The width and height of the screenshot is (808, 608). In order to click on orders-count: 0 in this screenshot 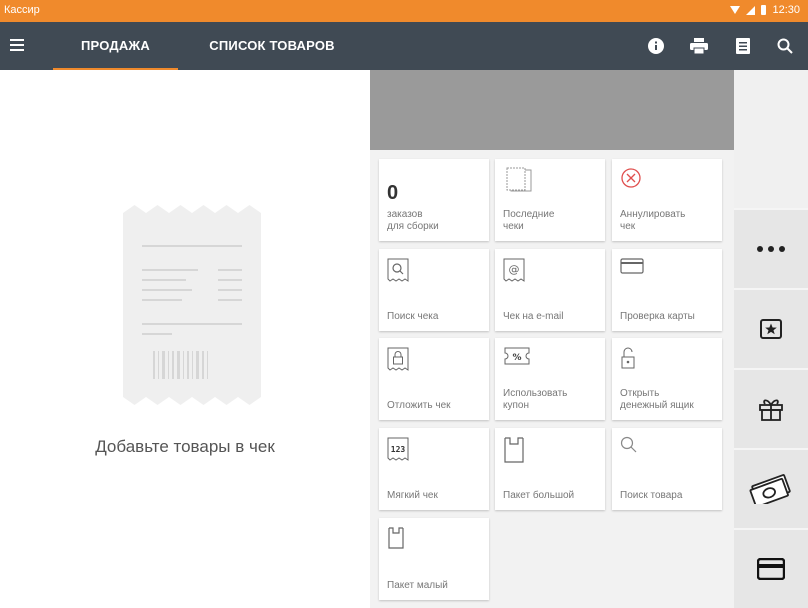, I will do `click(393, 193)`.